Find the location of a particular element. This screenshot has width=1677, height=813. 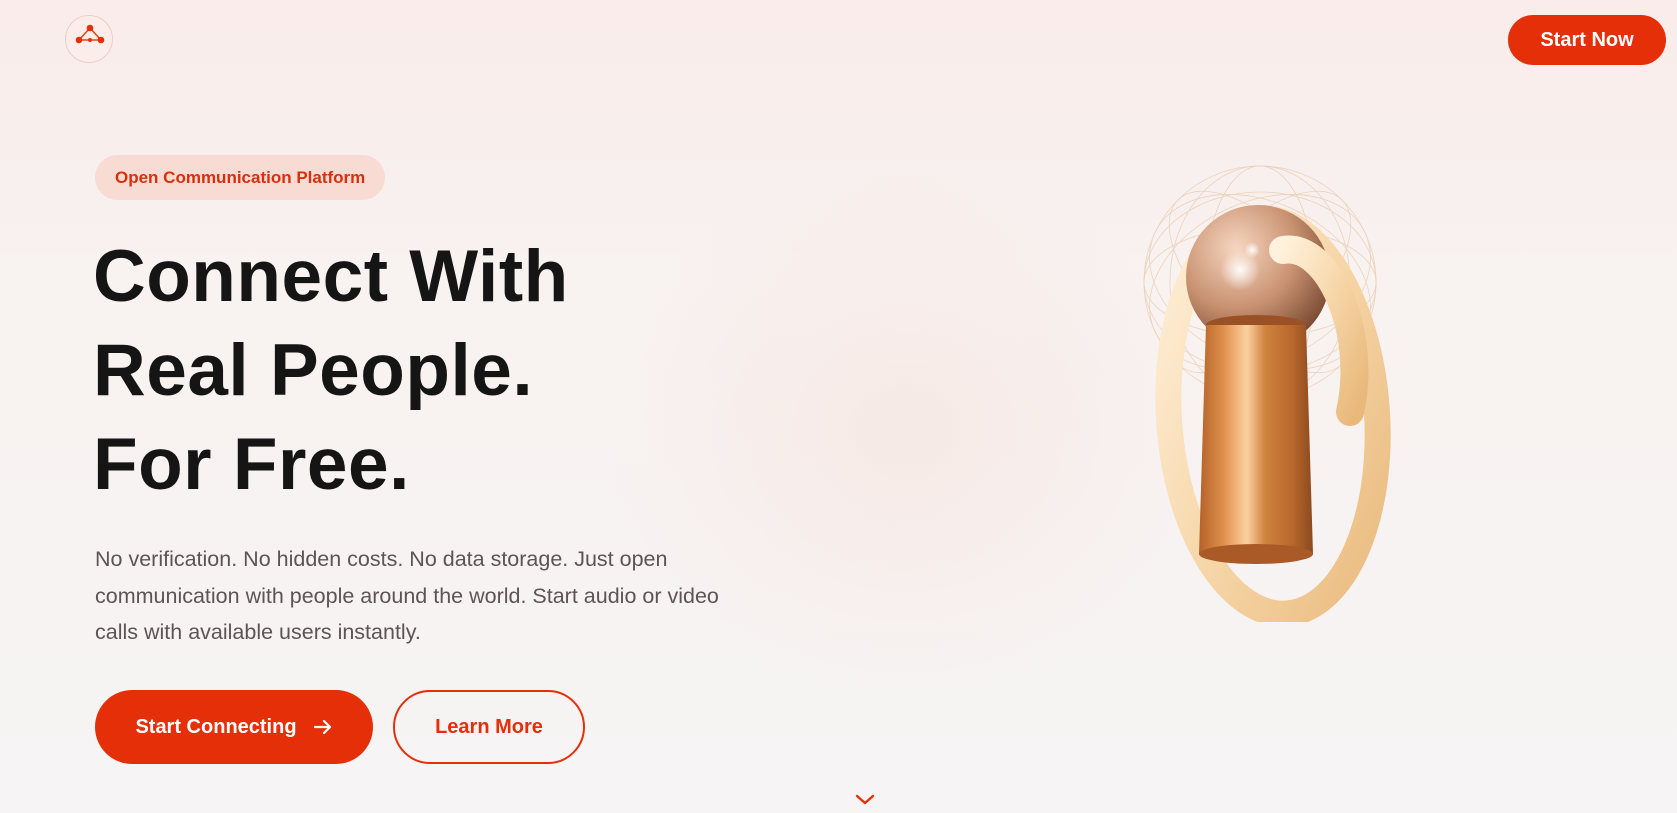

network-nodes-icon is located at coordinates (90, 34).